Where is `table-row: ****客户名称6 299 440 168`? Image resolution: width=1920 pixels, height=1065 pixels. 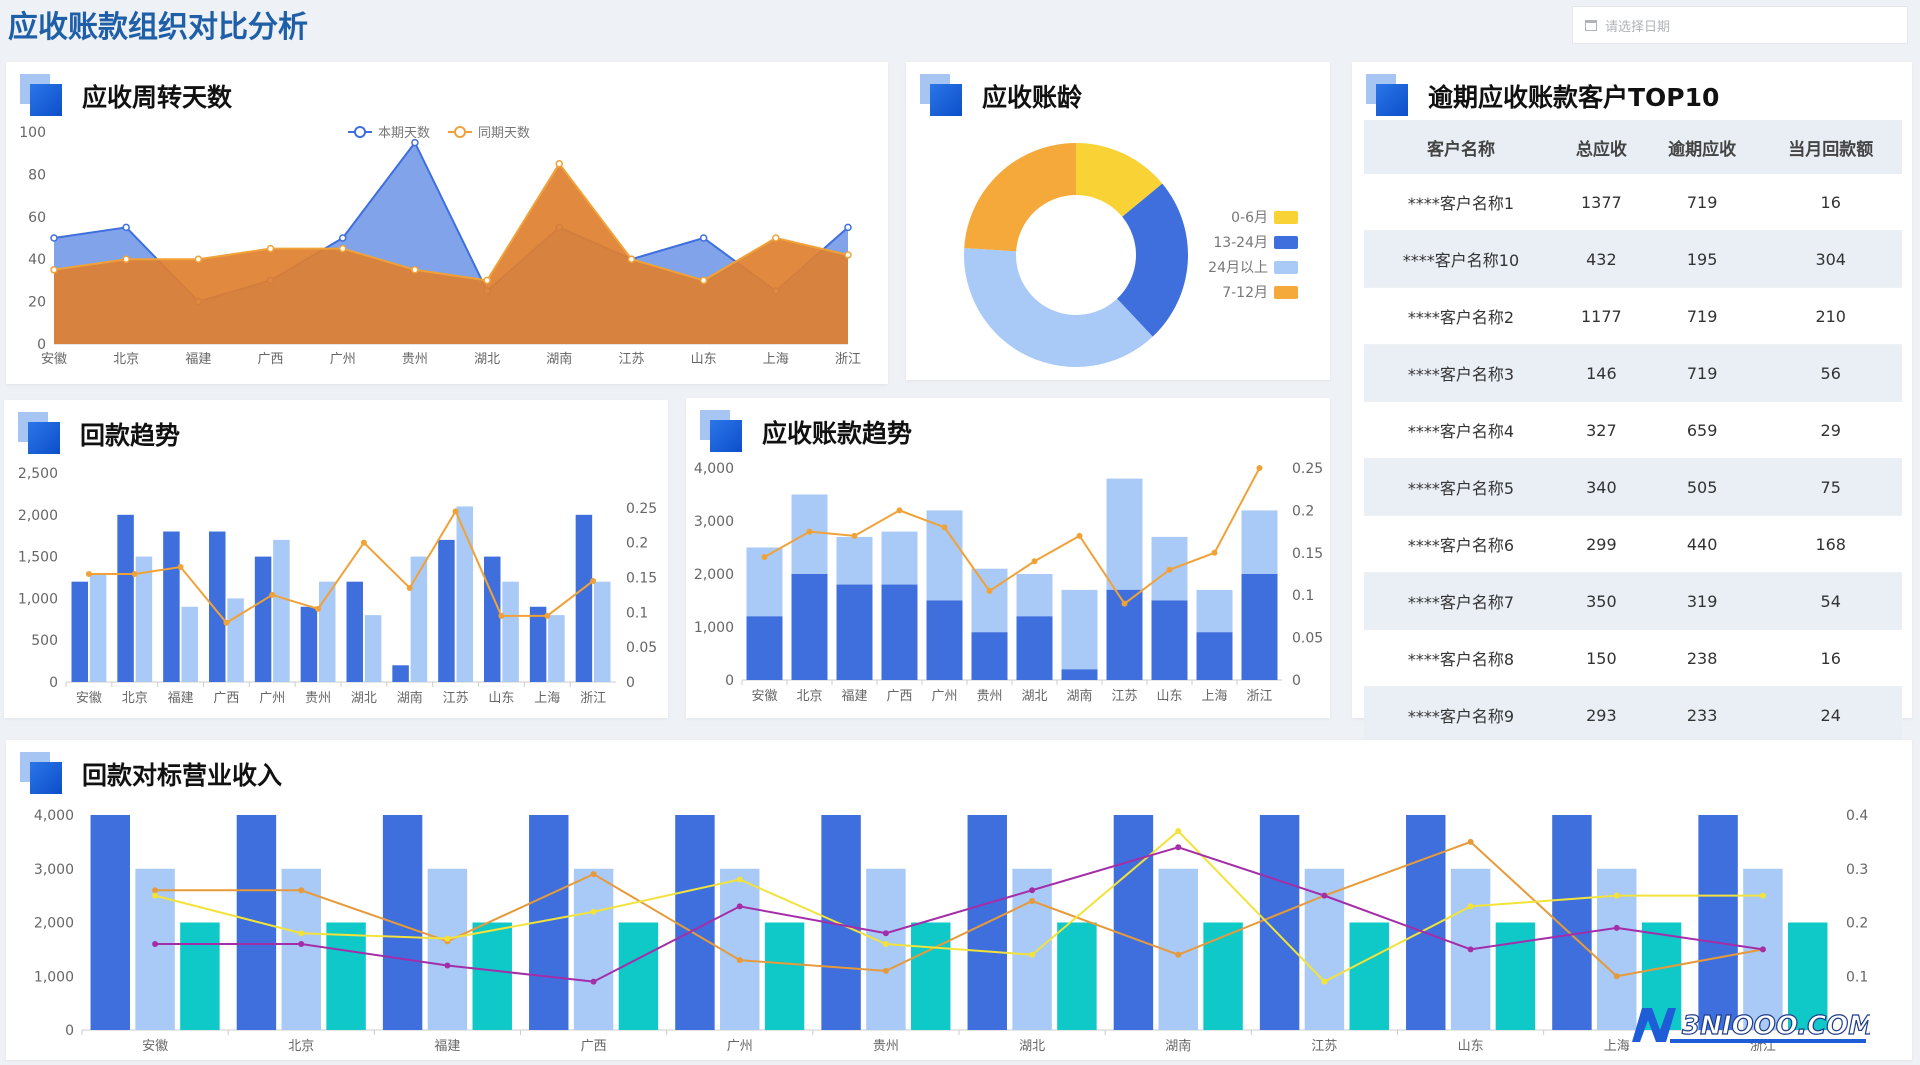
table-row: ****客户名称6 299 440 168 is located at coordinates (1633, 544).